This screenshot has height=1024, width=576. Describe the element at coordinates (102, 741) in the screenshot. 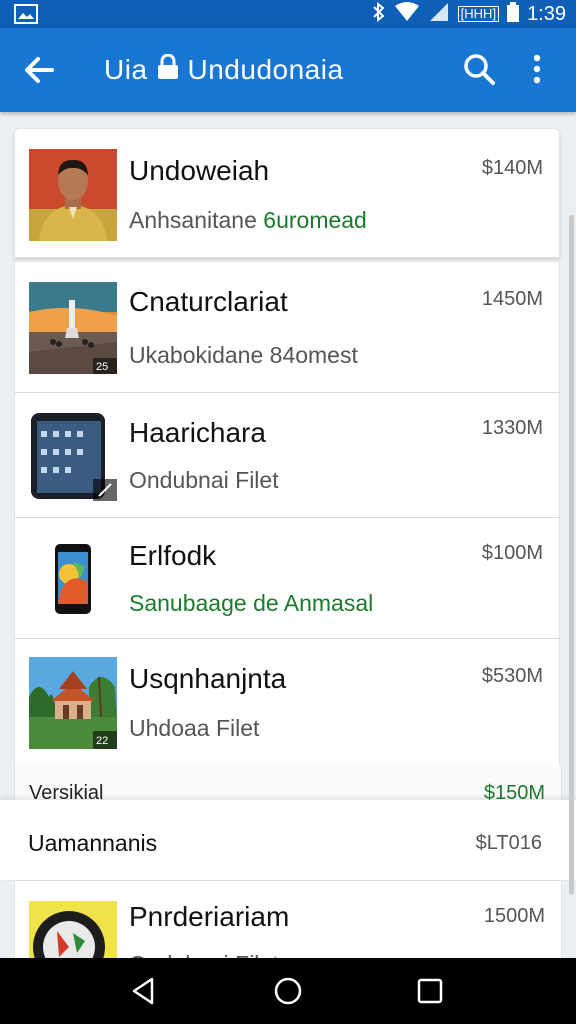

I see `svg-text: 22` at that location.